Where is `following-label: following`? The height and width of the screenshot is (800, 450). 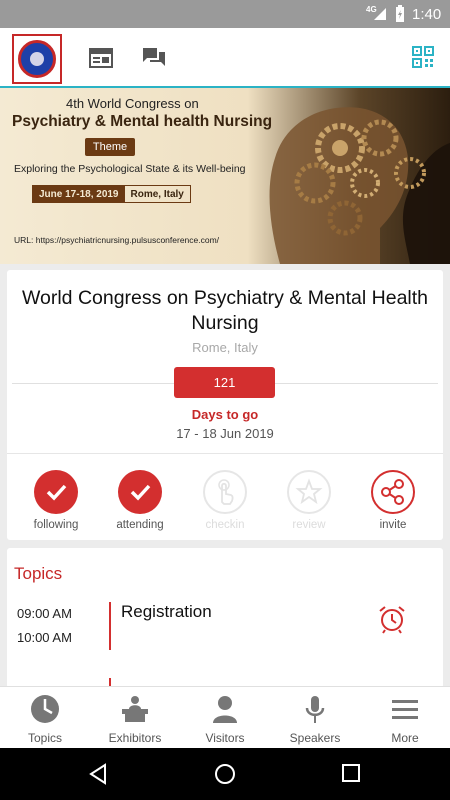
following-label: following is located at coordinates (56, 525).